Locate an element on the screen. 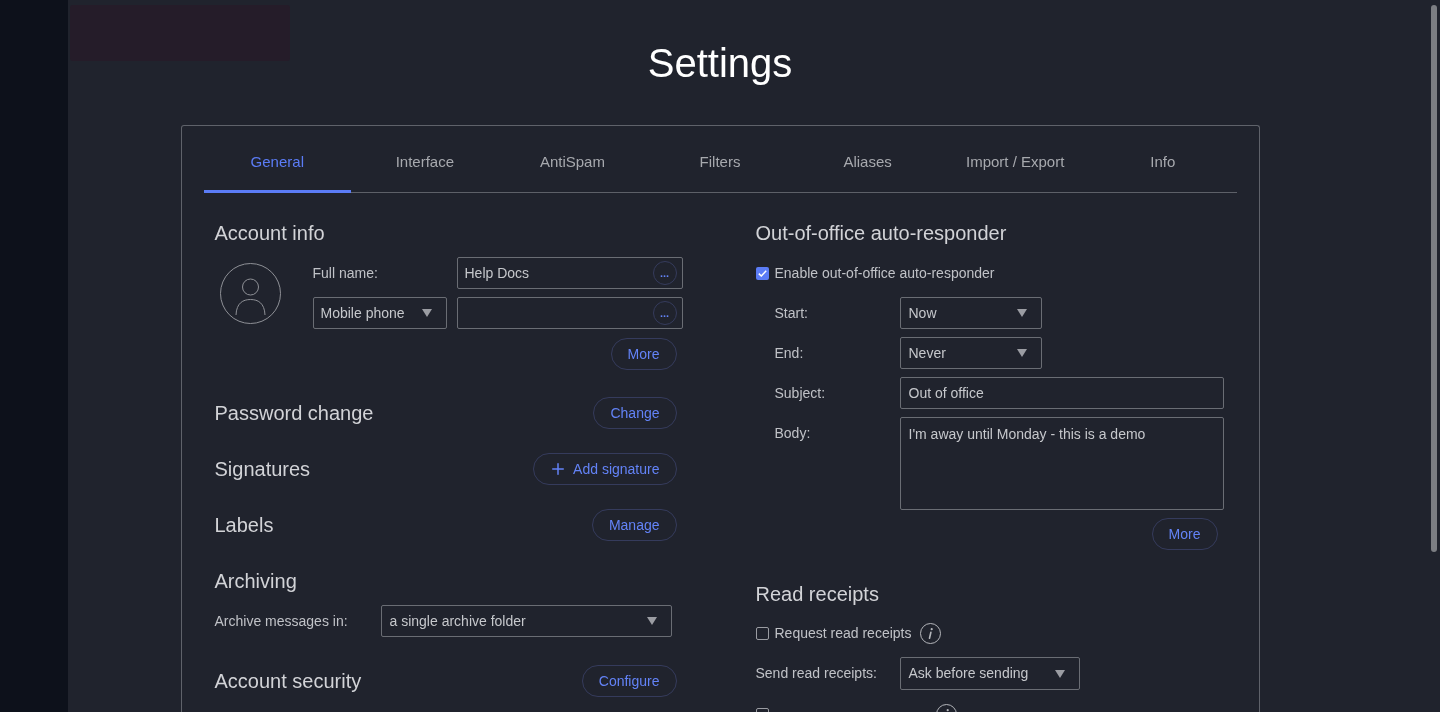 Image resolution: width=1440 pixels, height=712 pixels. dropdown-select: Never is located at coordinates (970, 353).